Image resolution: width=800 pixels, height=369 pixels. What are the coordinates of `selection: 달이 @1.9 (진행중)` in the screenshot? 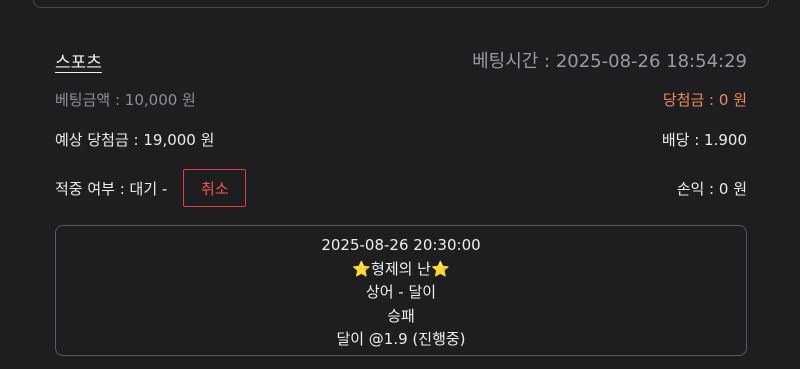 It's located at (401, 339).